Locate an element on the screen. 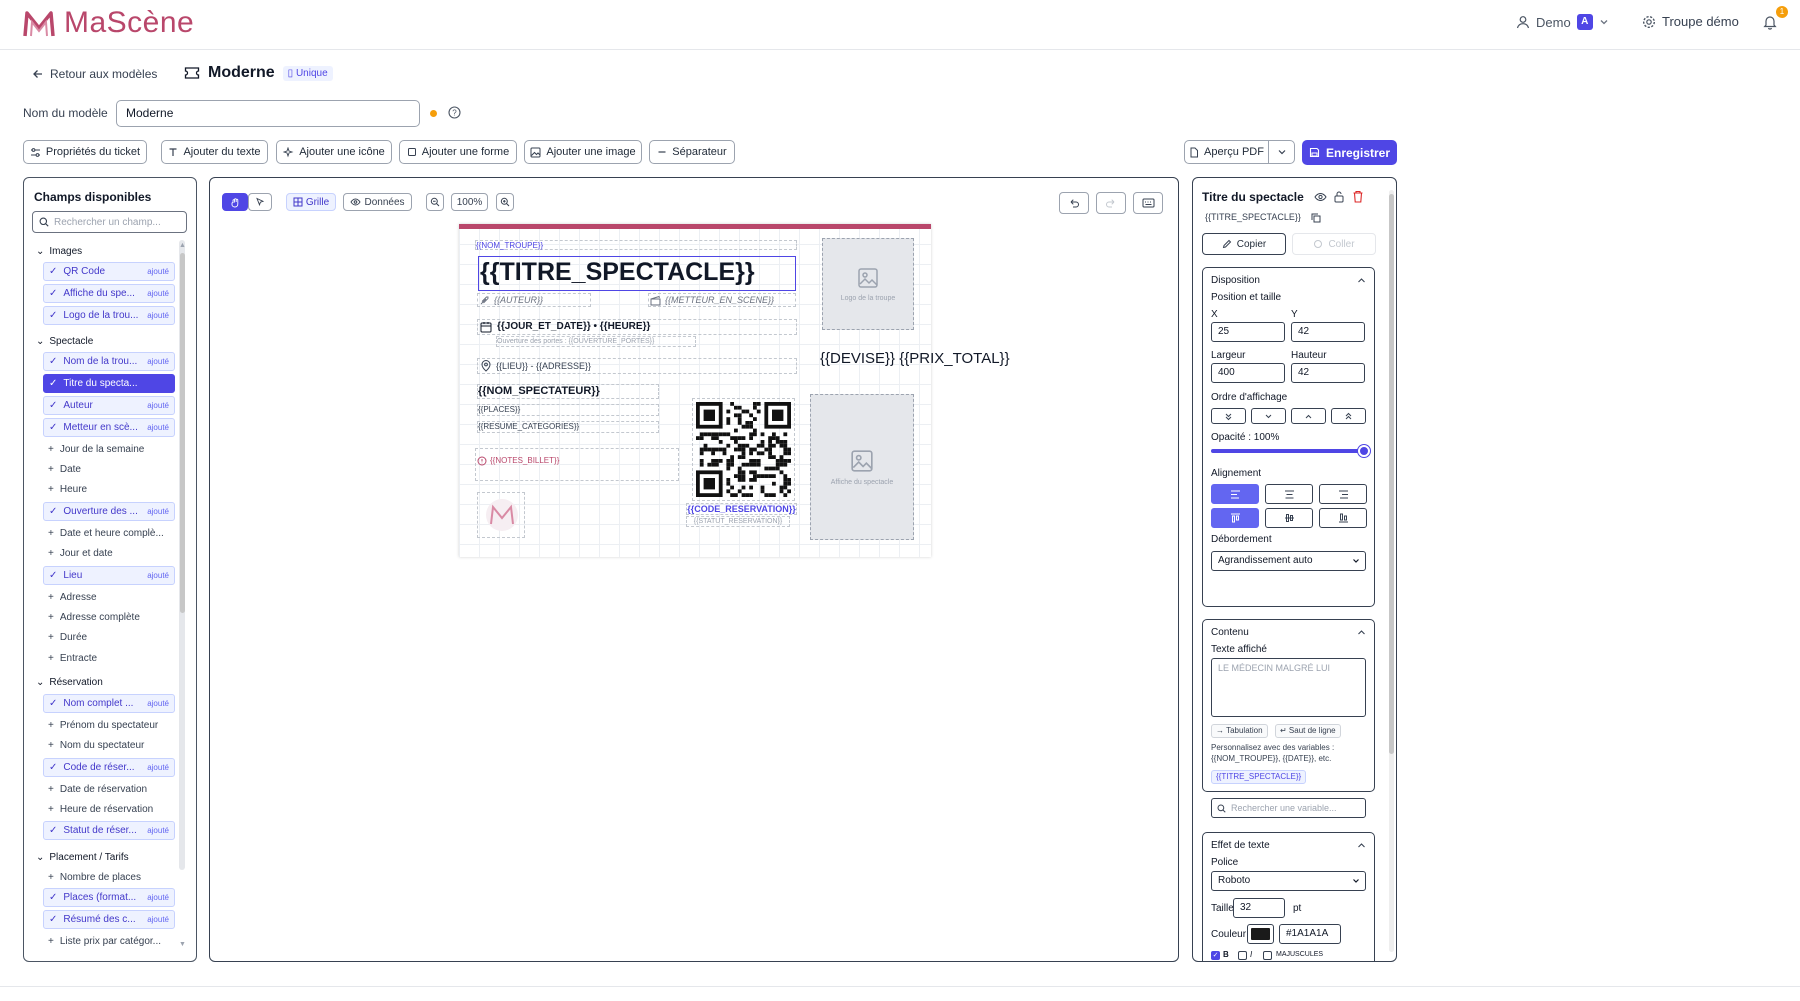 The image size is (1800, 1001). template-name-input: Moderne is located at coordinates (268, 113).